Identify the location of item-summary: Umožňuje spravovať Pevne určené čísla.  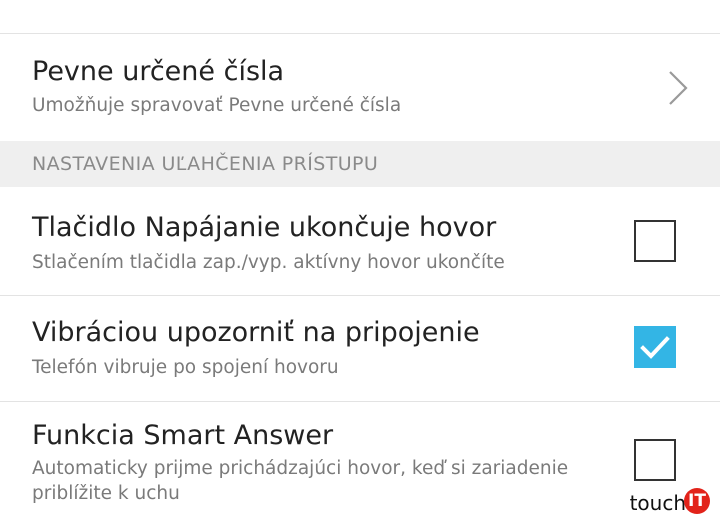
(217, 105).